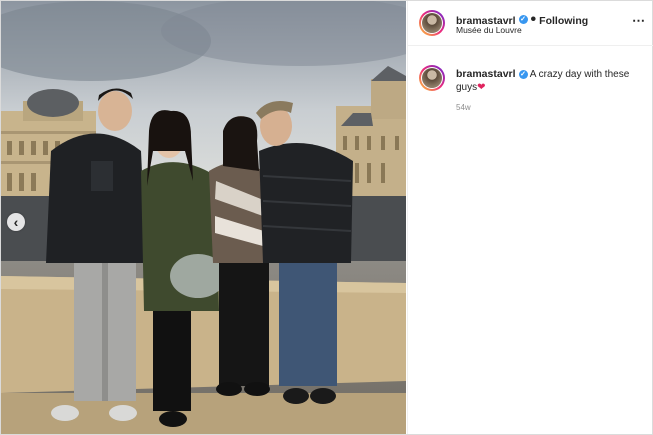 Image resolution: width=653 pixels, height=435 pixels. I want to click on heart-emoji-icon: ❤, so click(481, 87).